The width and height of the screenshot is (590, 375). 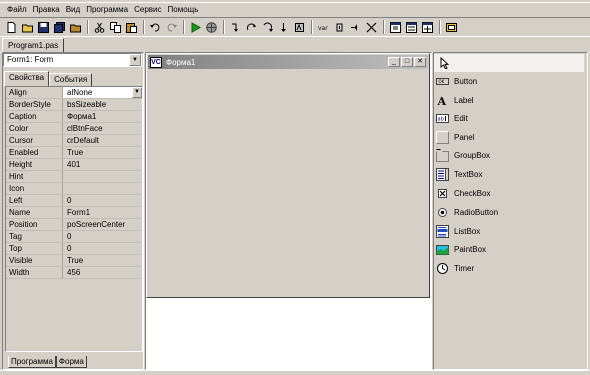 I want to click on menu-edit: Правка, so click(x=46, y=10).